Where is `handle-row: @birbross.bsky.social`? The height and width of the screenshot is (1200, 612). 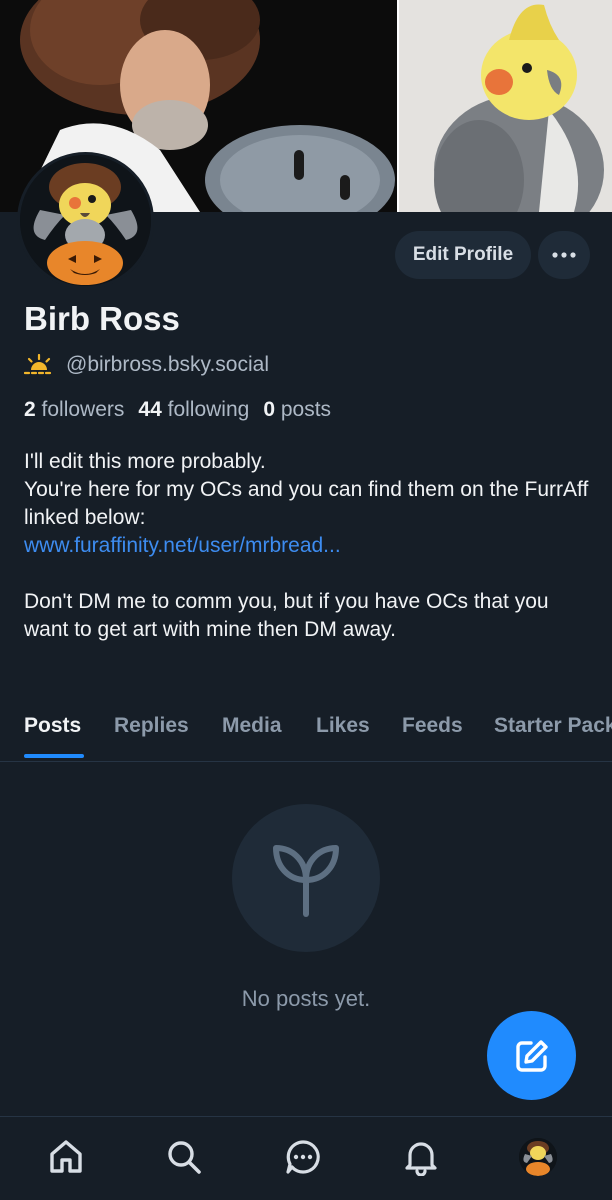
handle-row: @birbross.bsky.social is located at coordinates (146, 365).